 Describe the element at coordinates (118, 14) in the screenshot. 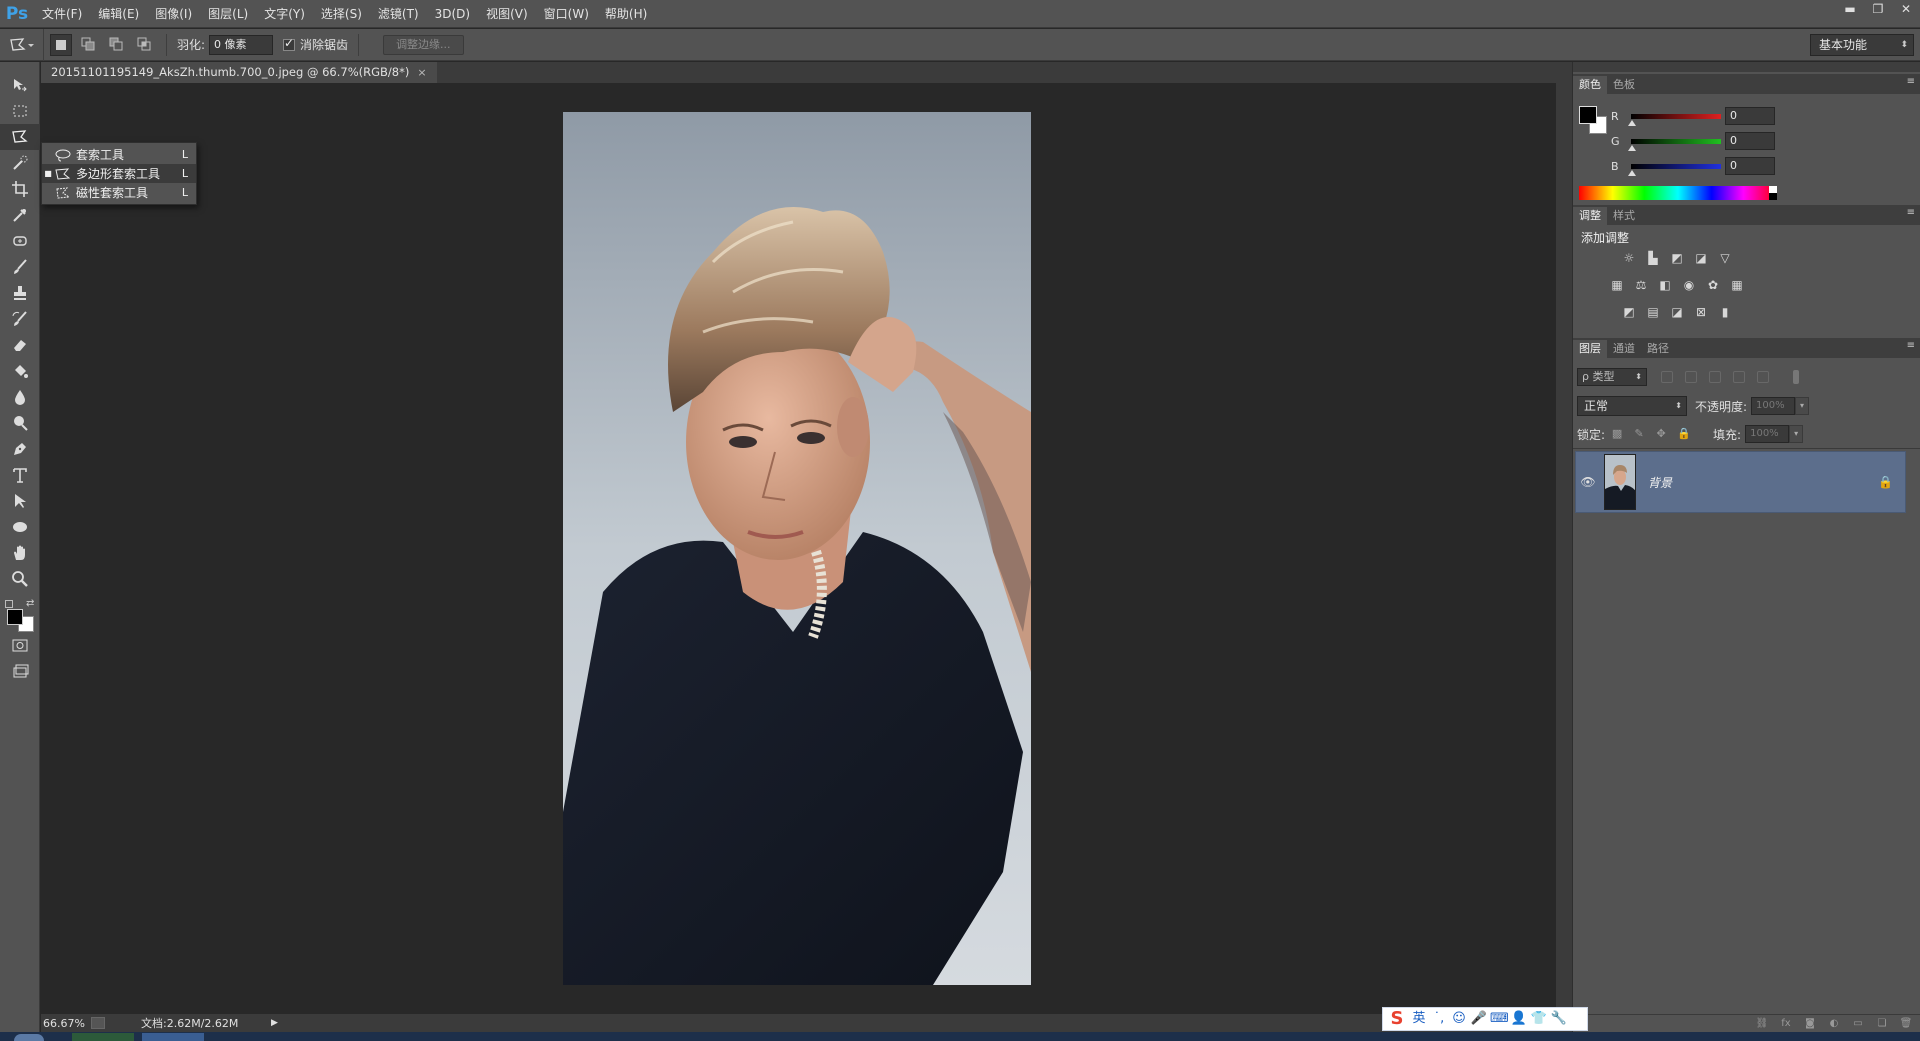

I see `menu-edit: 编辑(E)` at that location.